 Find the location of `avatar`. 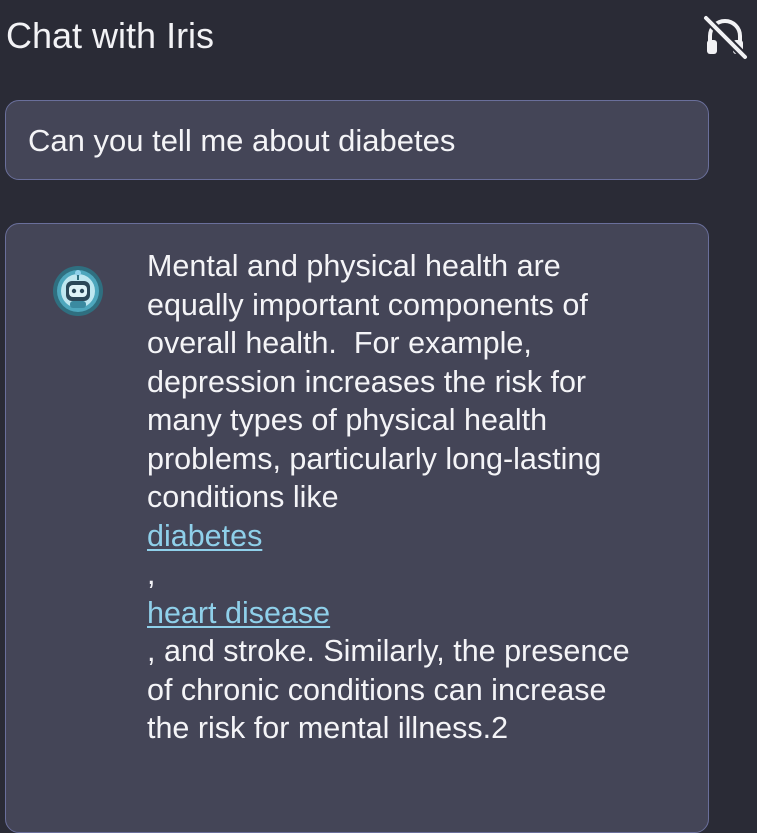

avatar is located at coordinates (78, 291).